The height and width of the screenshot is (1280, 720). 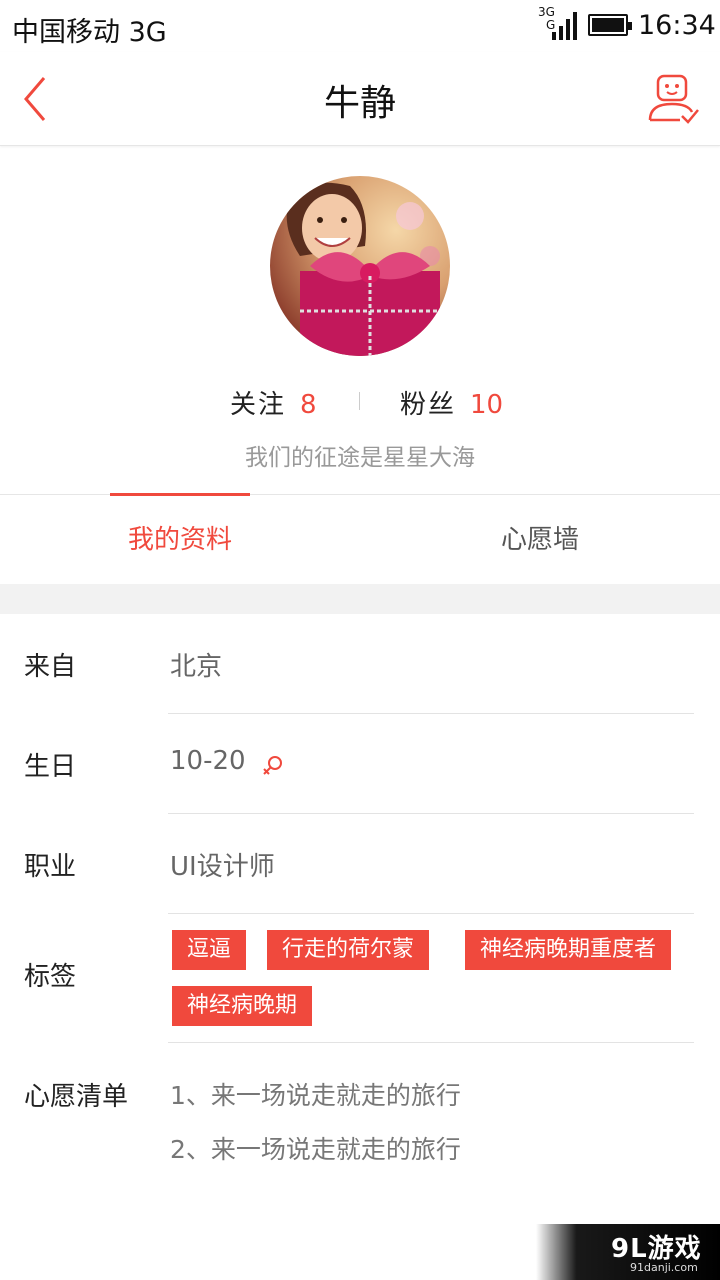 I want to click on nav-bar: 牛静, so click(x=360, y=99).